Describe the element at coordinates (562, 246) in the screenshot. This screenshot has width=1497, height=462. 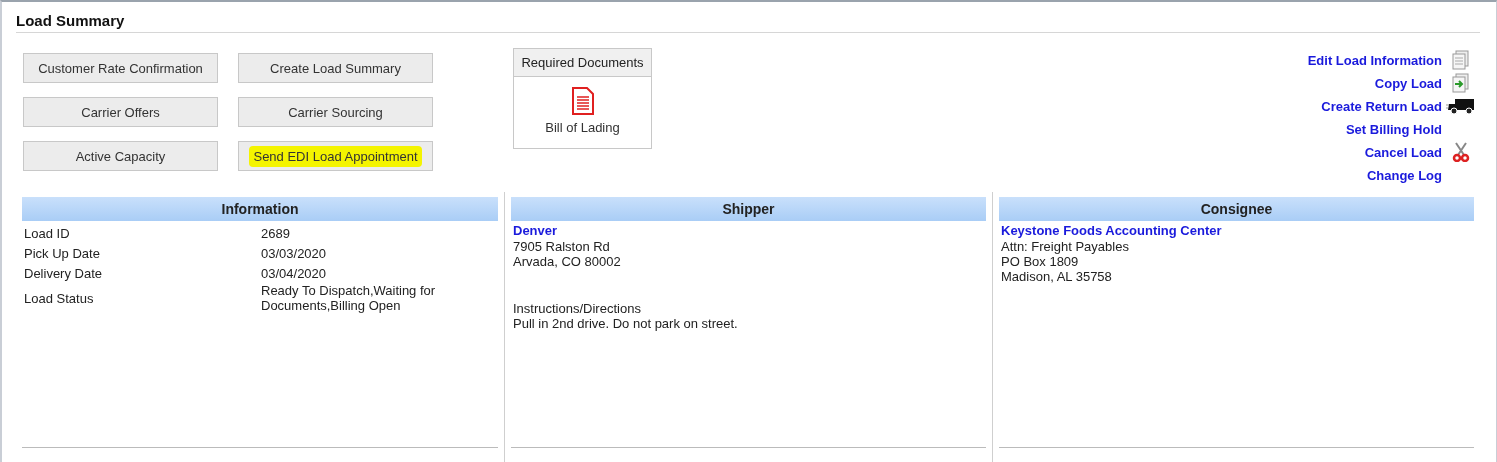
I see `address-line: 7905 Ralston Rd` at that location.